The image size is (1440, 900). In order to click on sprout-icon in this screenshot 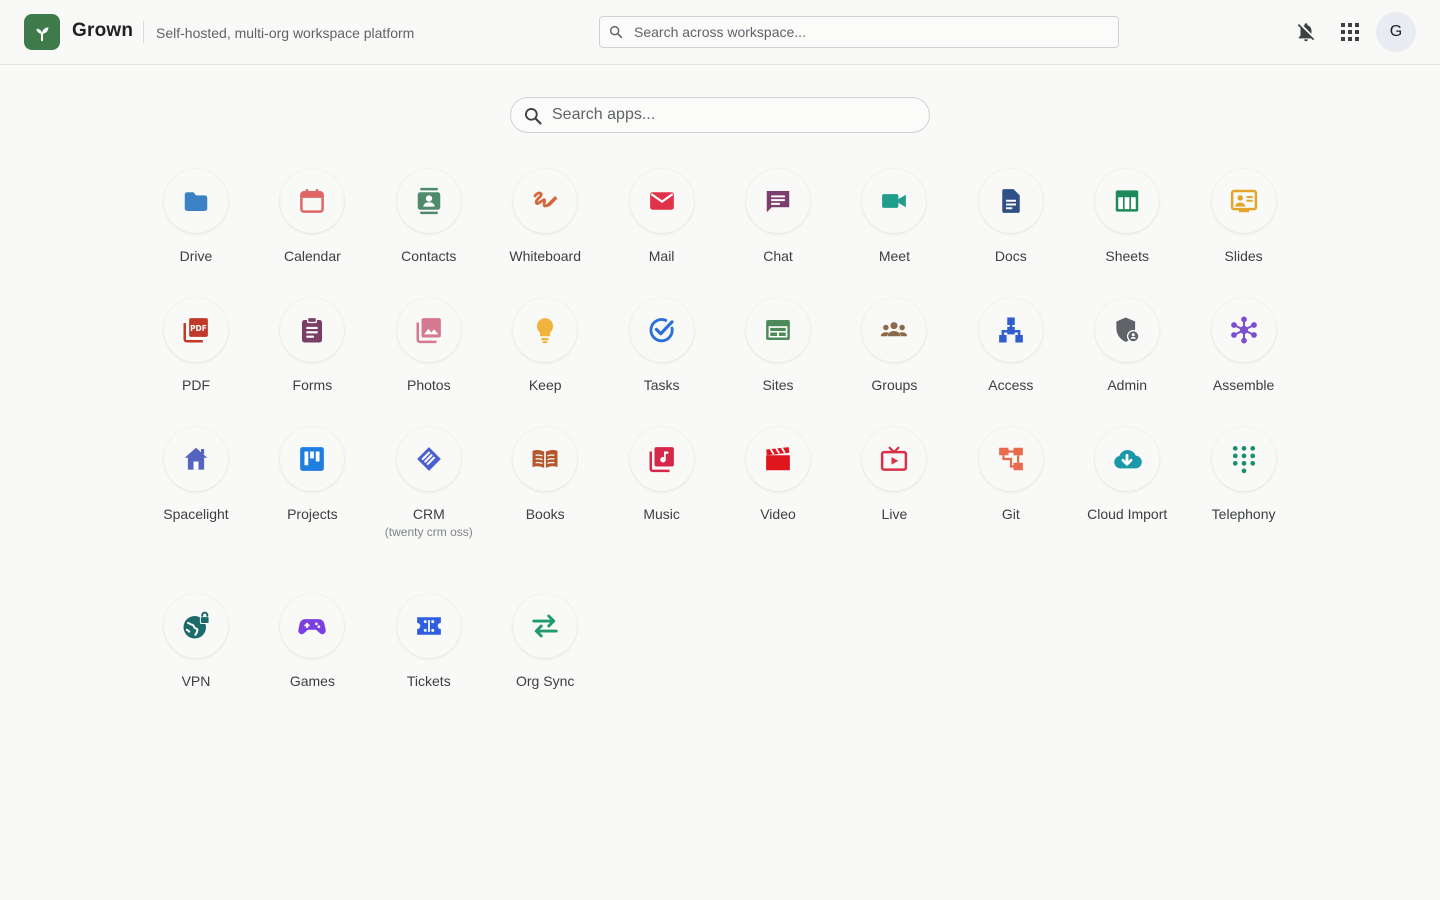, I will do `click(42, 34)`.